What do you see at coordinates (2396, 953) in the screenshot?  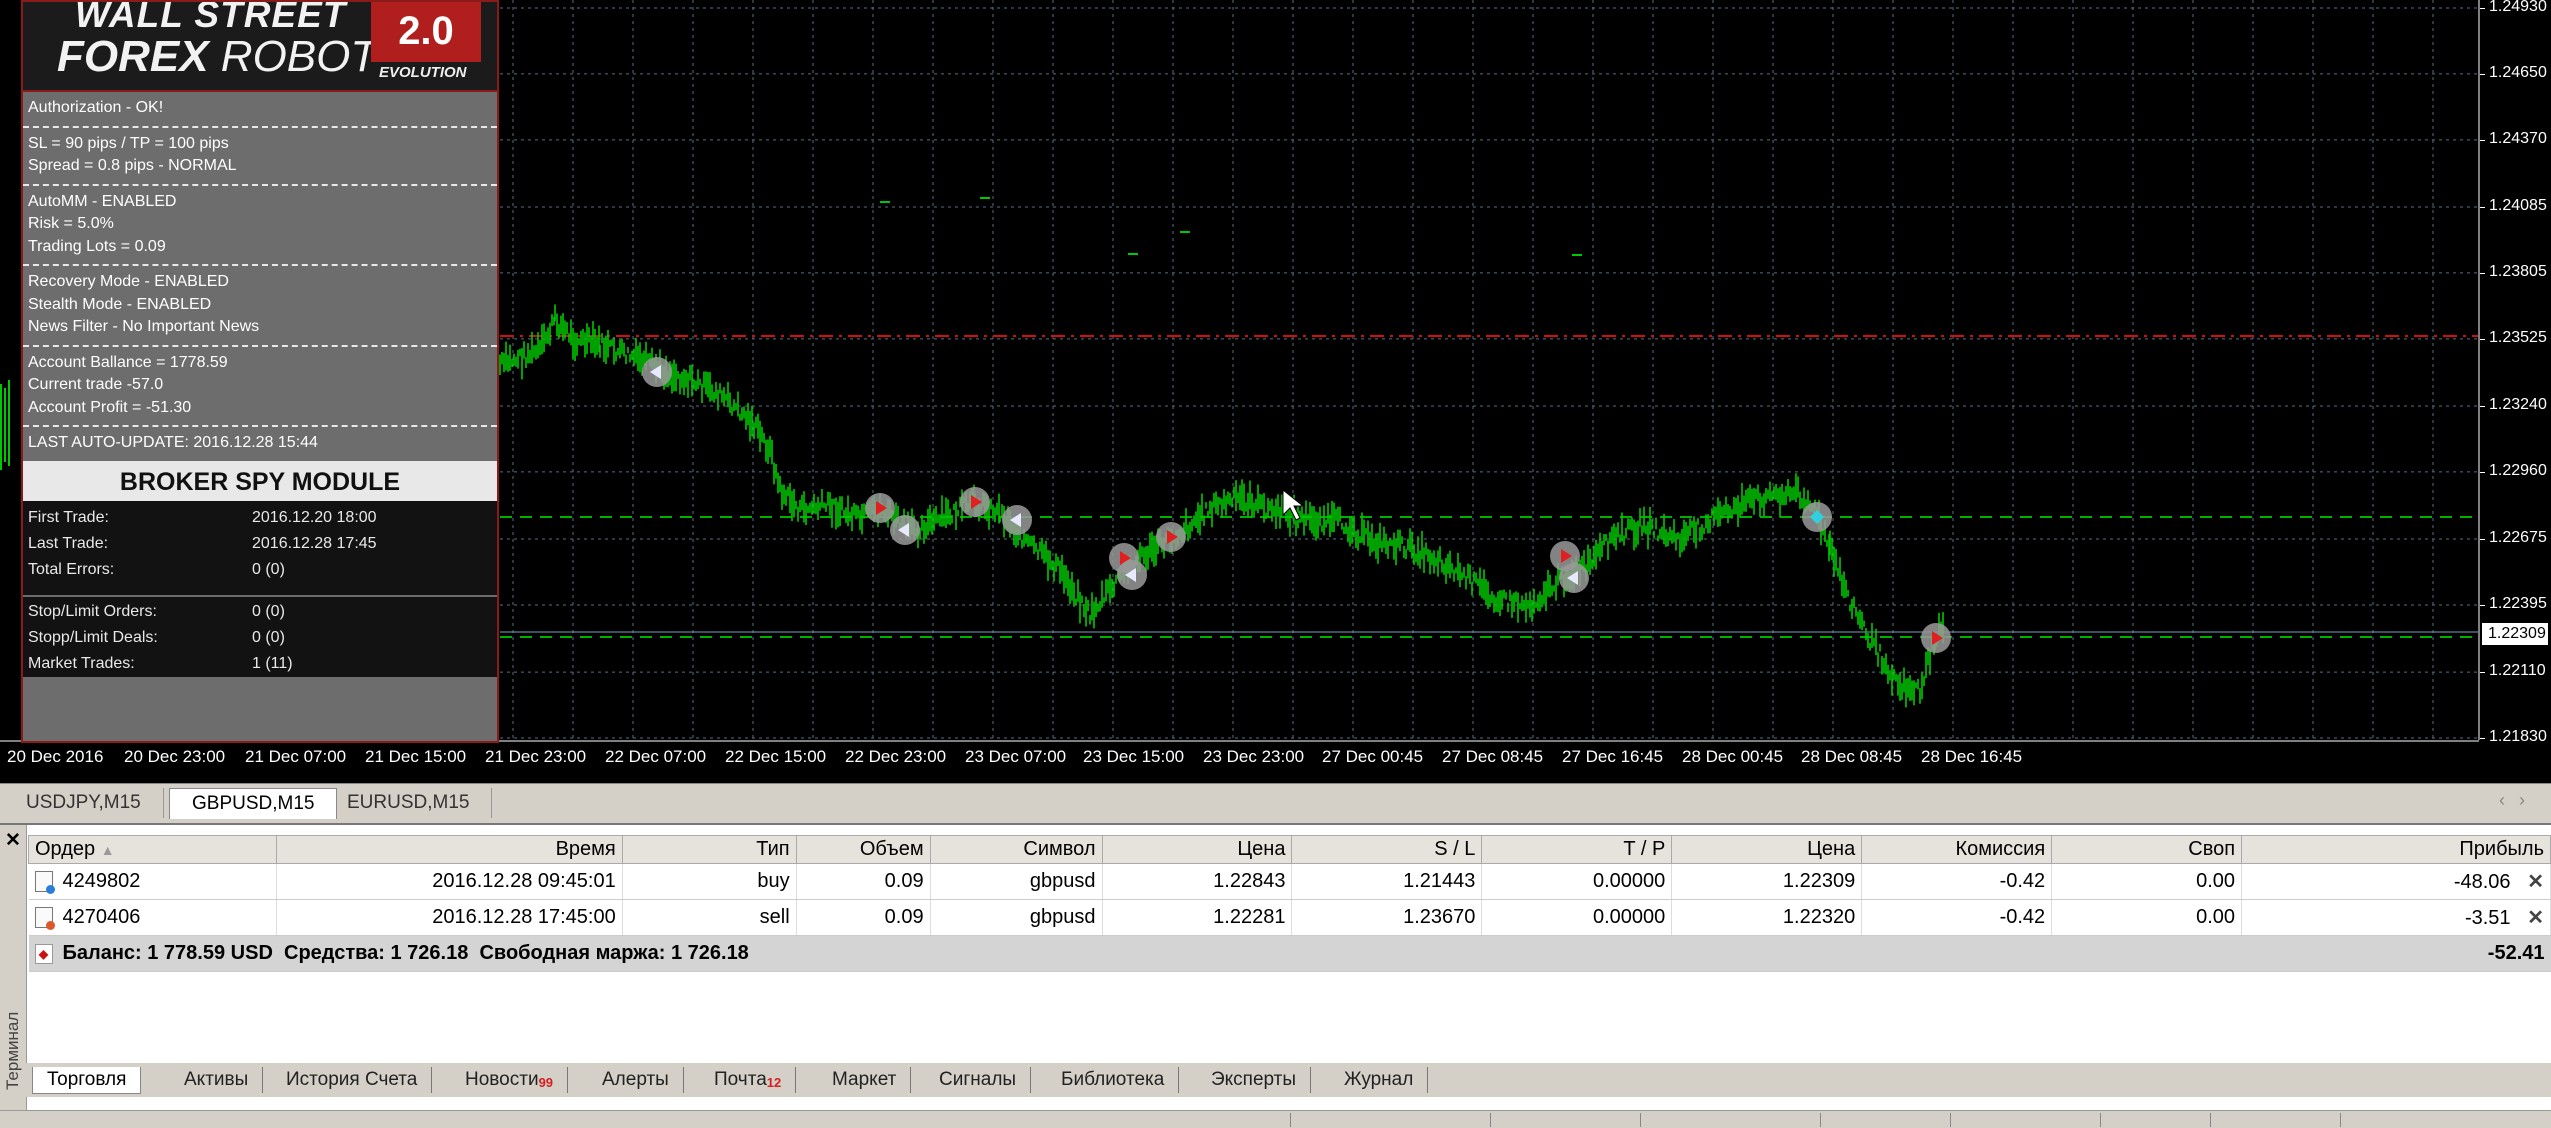 I see `total-profit: -52.41` at bounding box center [2396, 953].